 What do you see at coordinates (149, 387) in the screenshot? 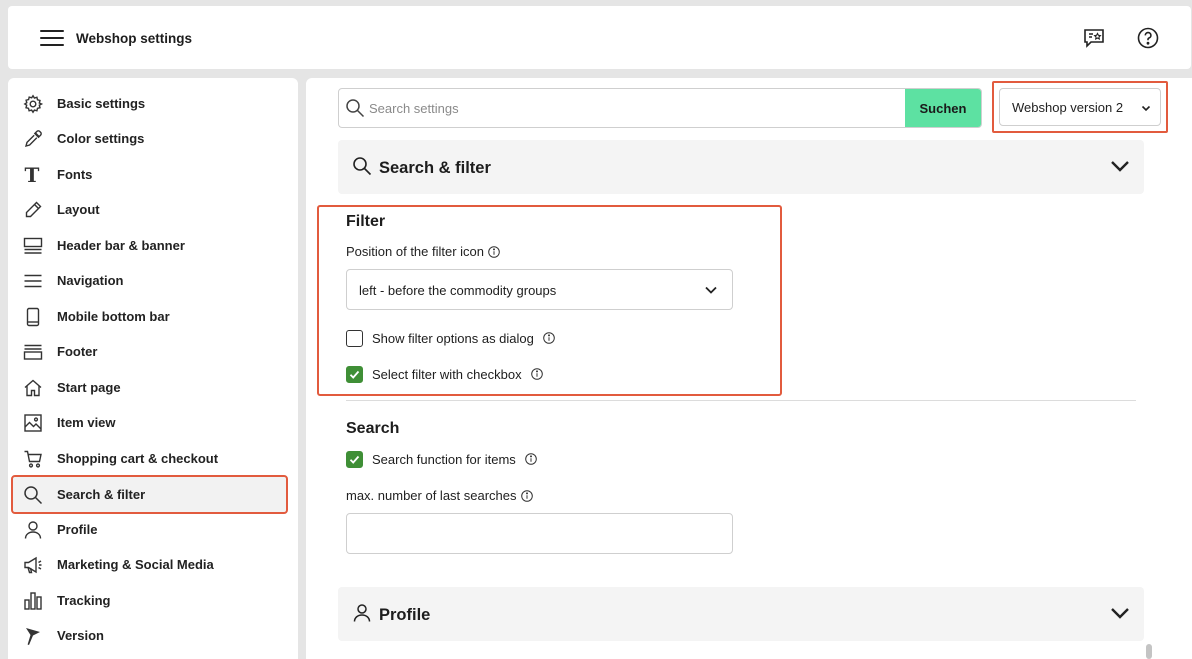
I see `sidebar-item-start-page: Start page` at bounding box center [149, 387].